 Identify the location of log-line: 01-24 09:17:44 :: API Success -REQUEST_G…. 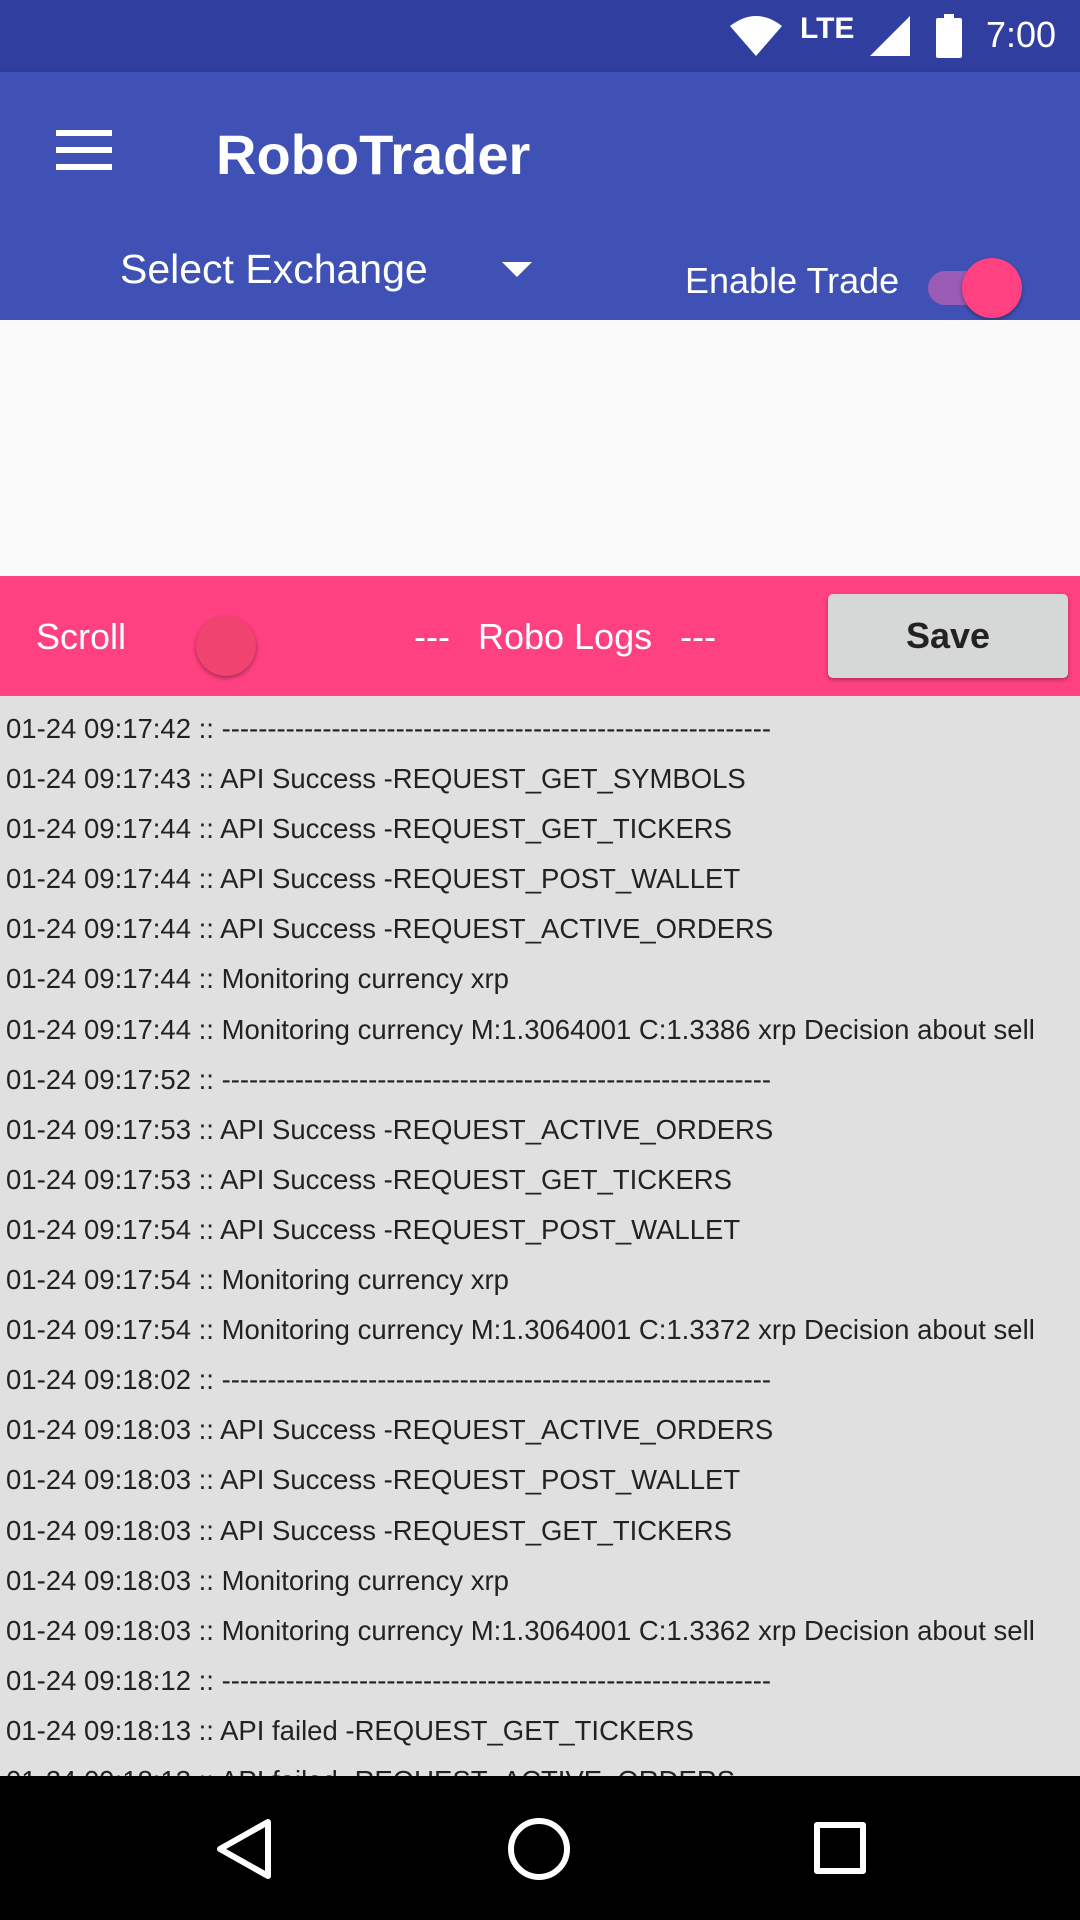
(369, 829).